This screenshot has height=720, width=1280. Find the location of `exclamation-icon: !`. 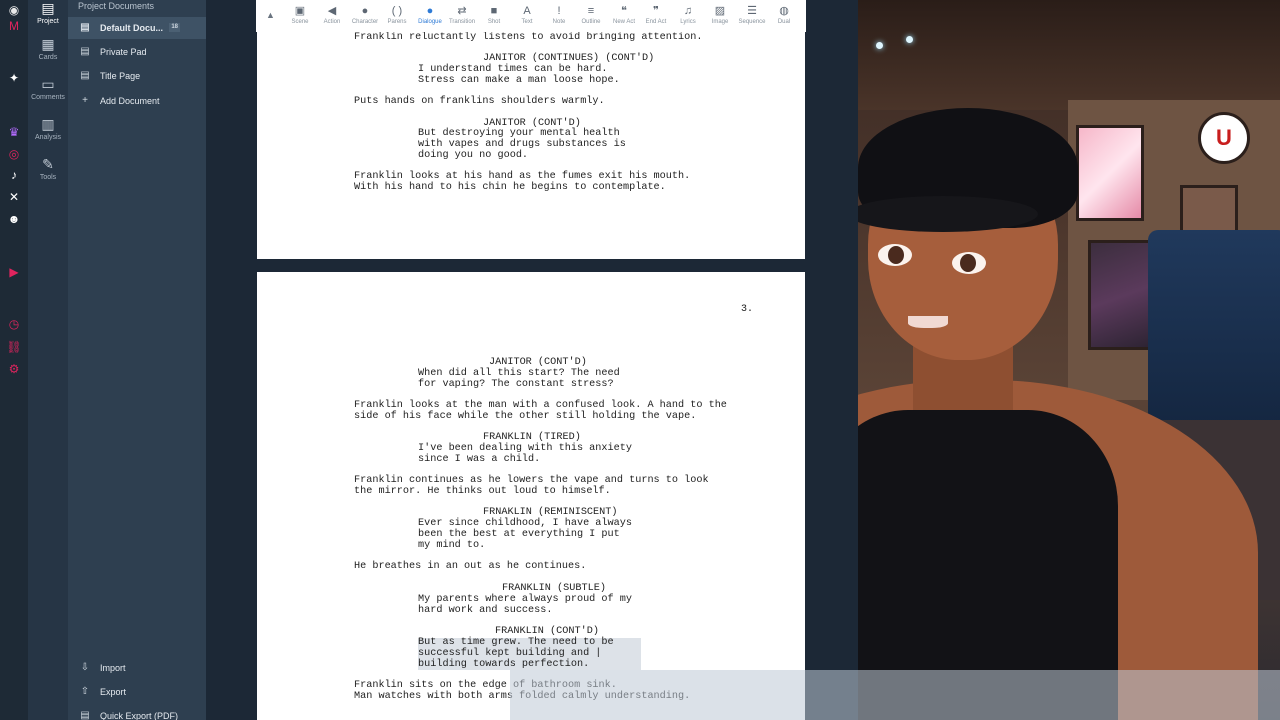

exclamation-icon: ! is located at coordinates (559, 11).